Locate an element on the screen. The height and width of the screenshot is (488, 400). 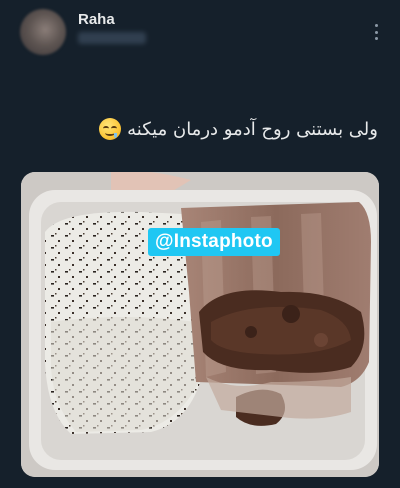
tweet-text-row: ولی بستنی روح آدمو درمان میکنه is located at coordinates (237, 129).